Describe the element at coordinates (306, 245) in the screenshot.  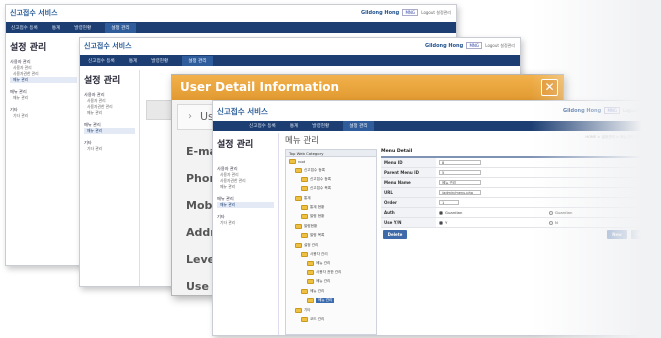
I see `tree-node: 설정 관리` at that location.